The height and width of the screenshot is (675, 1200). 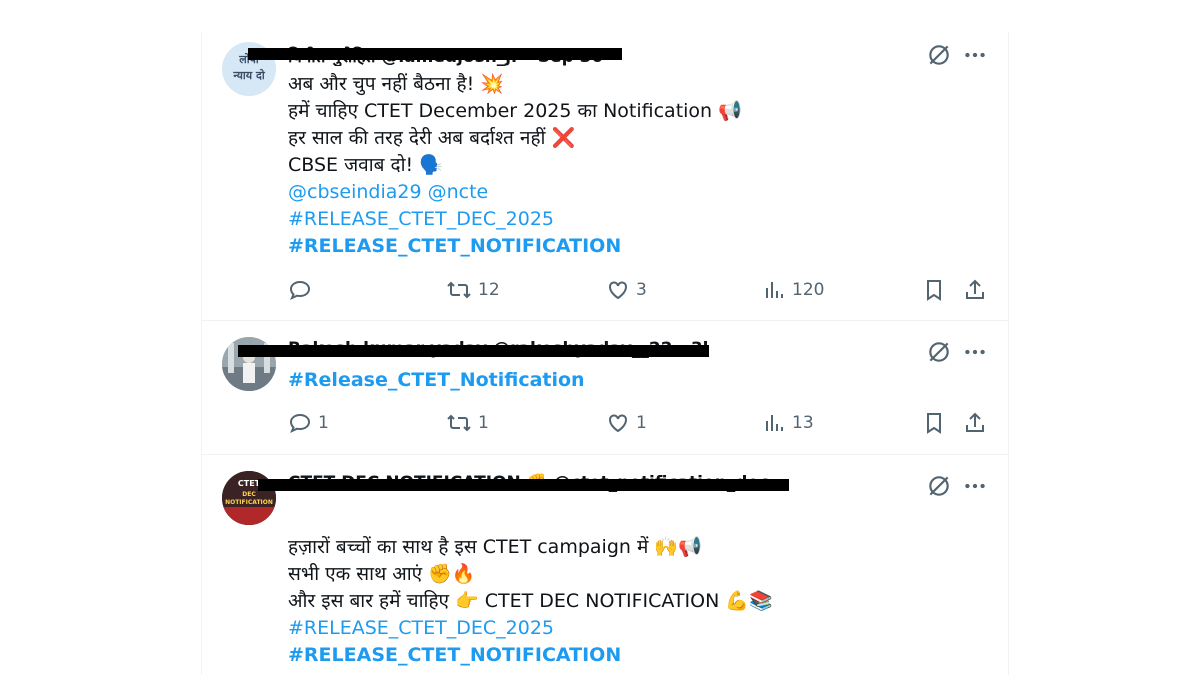 I want to click on views-button: 13, so click(x=789, y=423).